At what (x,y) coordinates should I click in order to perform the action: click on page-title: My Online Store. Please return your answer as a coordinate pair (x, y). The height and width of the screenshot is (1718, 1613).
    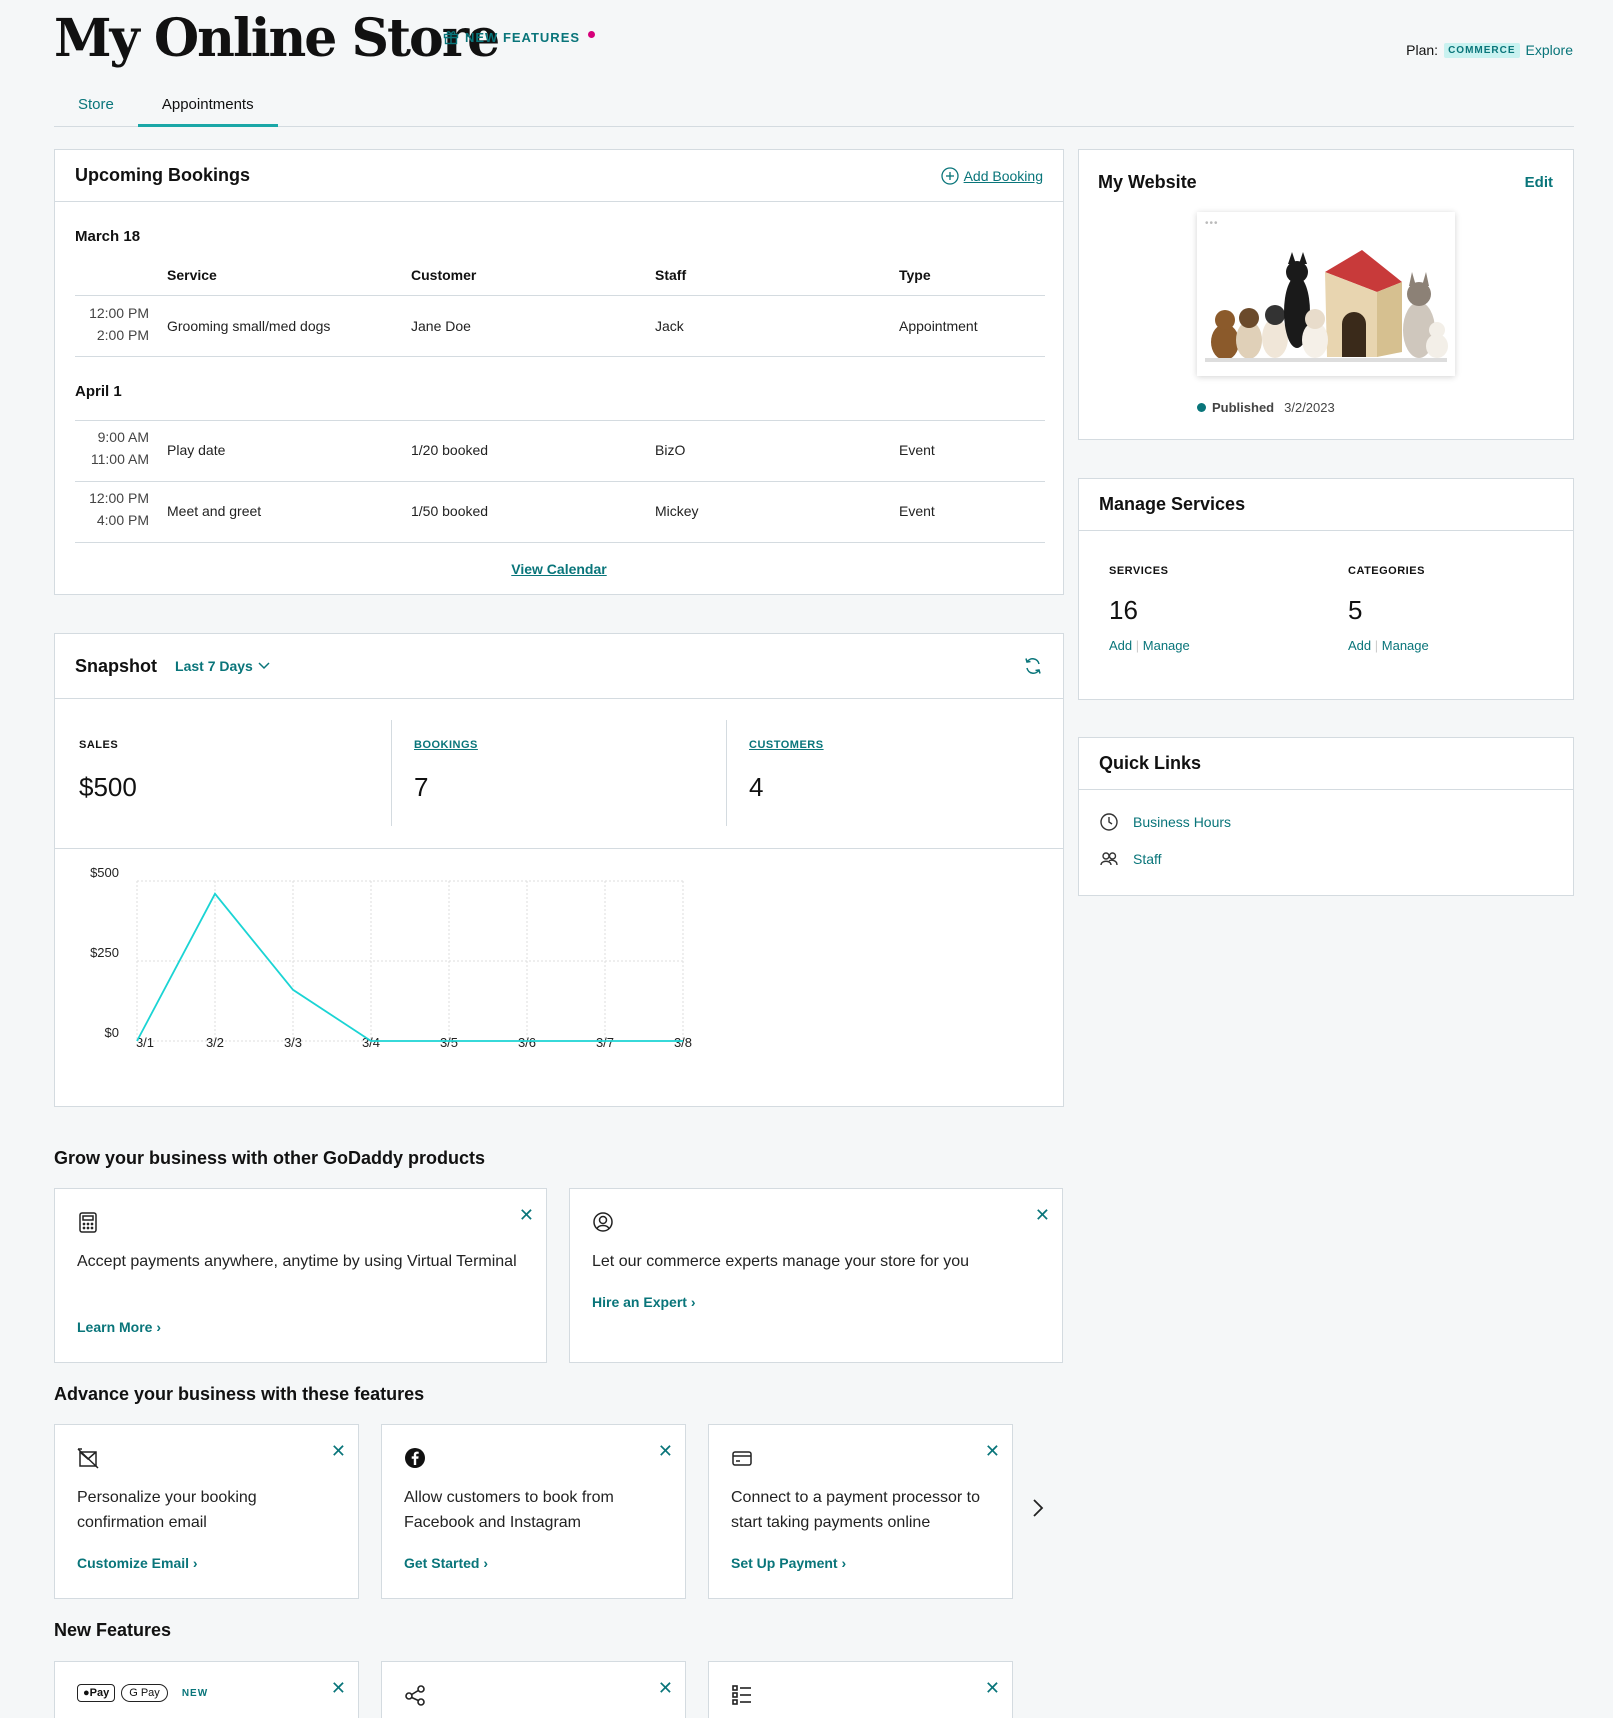
    Looking at the image, I should click on (277, 38).